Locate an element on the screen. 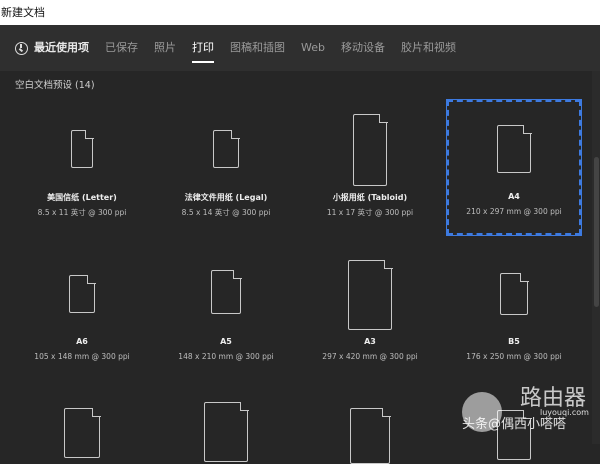  preset-spec: 11 x 17 英寸 @ 300 ppi is located at coordinates (370, 212).